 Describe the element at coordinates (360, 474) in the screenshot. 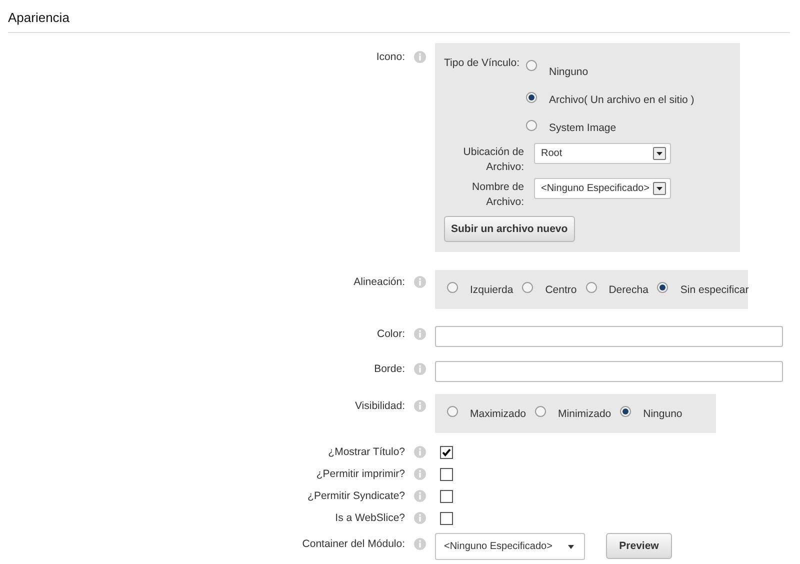

I see `field-label: ¿Permitir imprimir?` at that location.